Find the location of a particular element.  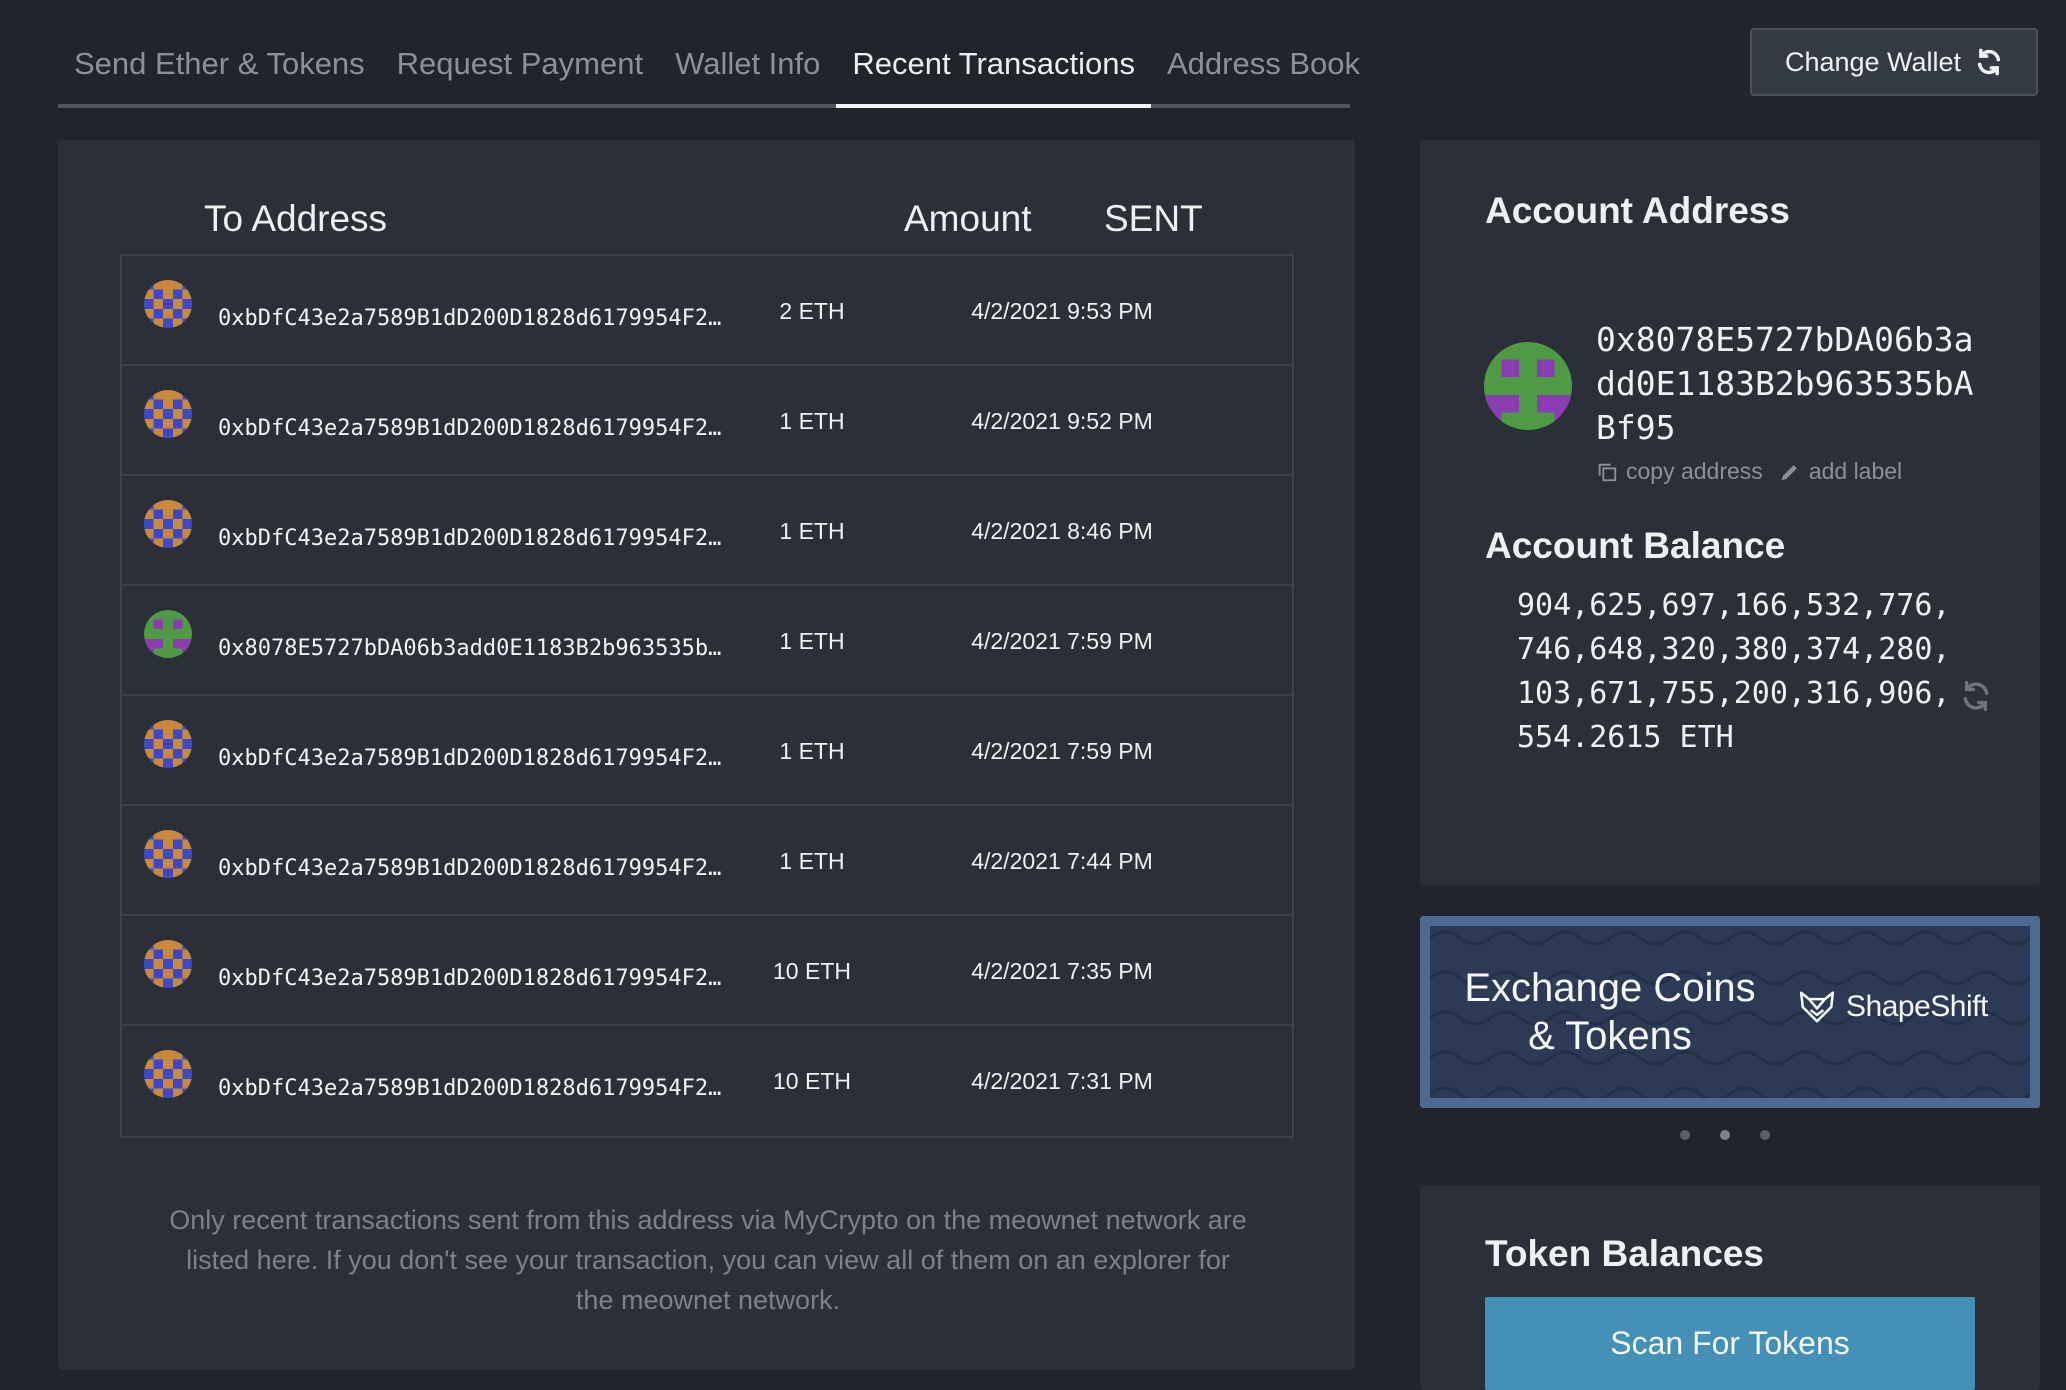

pencil-icon is located at coordinates (1789, 472).